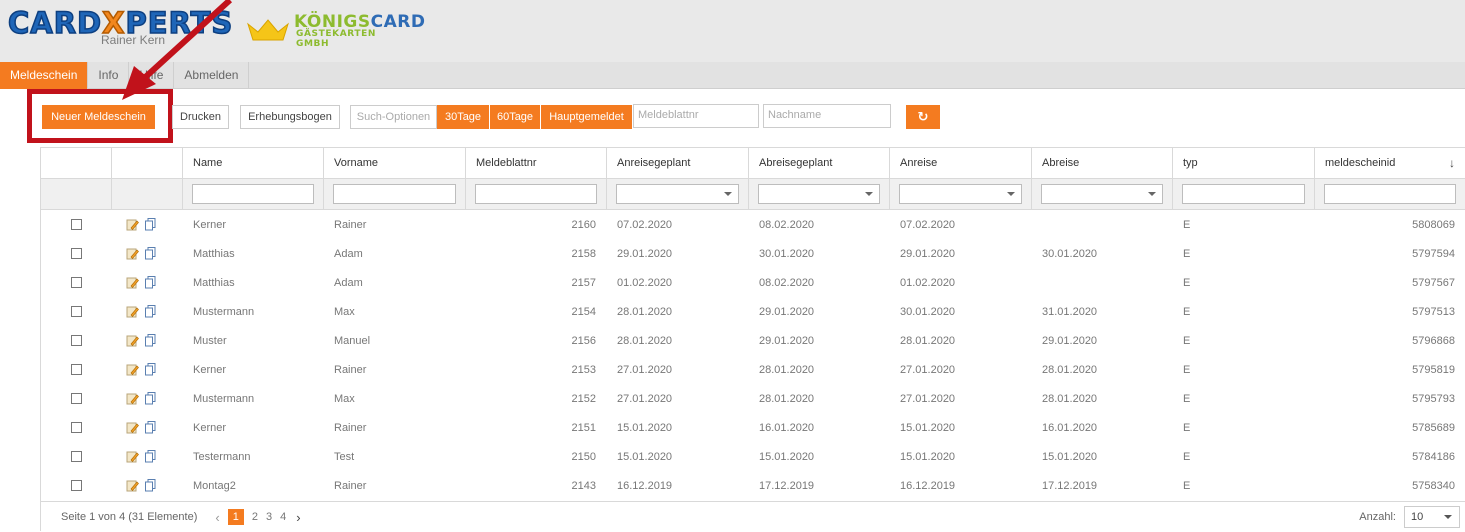  I want to click on vorname-cell: Adam, so click(348, 253).